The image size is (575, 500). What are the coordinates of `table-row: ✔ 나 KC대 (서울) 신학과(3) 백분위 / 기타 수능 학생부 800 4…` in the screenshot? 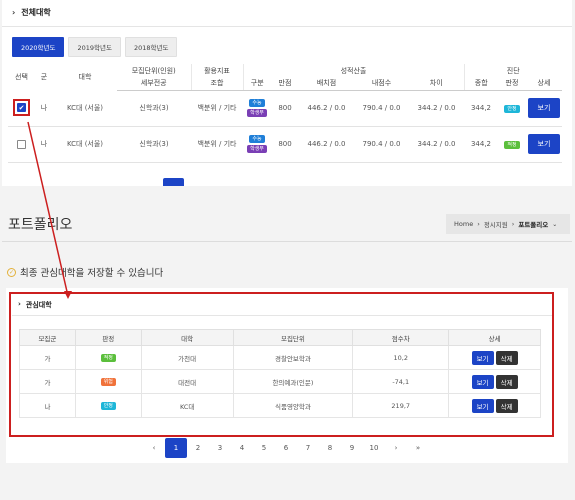 It's located at (285, 108).